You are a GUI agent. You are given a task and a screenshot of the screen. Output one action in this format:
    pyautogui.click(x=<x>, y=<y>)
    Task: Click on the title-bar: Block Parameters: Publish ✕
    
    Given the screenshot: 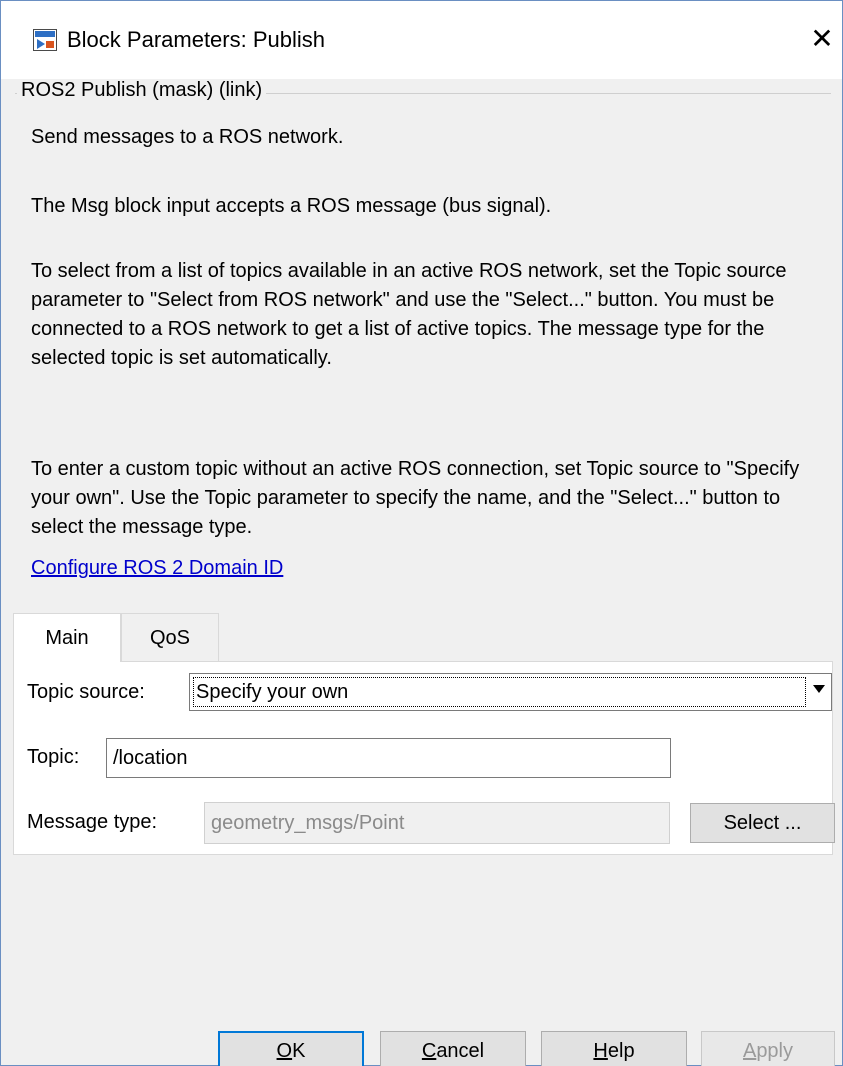 What is the action you would take?
    pyautogui.click(x=421, y=40)
    